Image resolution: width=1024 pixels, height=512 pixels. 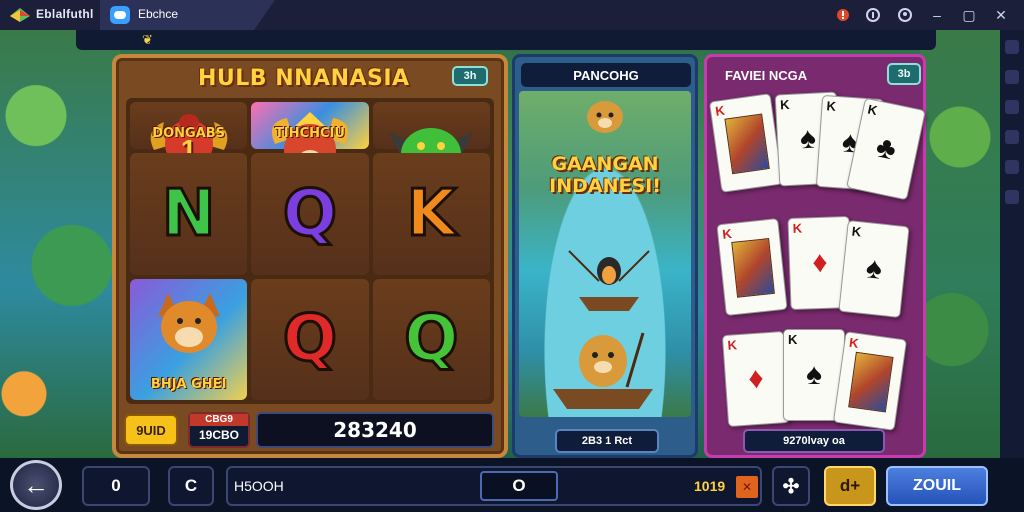 I want to click on credit-display: 283240, so click(x=375, y=430).